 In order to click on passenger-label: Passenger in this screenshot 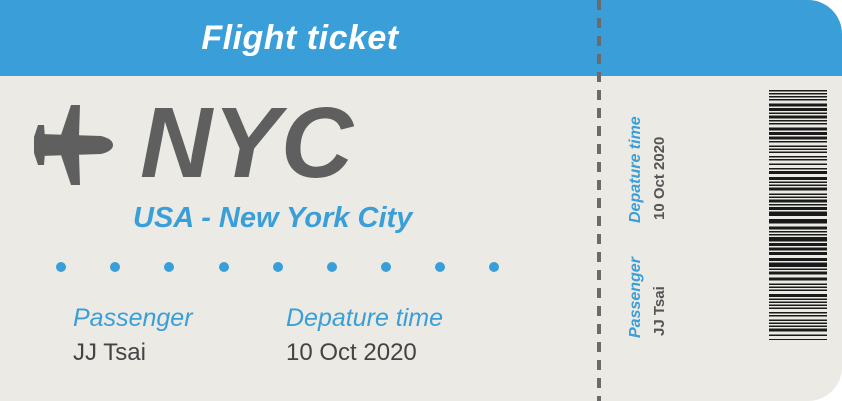, I will do `click(133, 318)`.